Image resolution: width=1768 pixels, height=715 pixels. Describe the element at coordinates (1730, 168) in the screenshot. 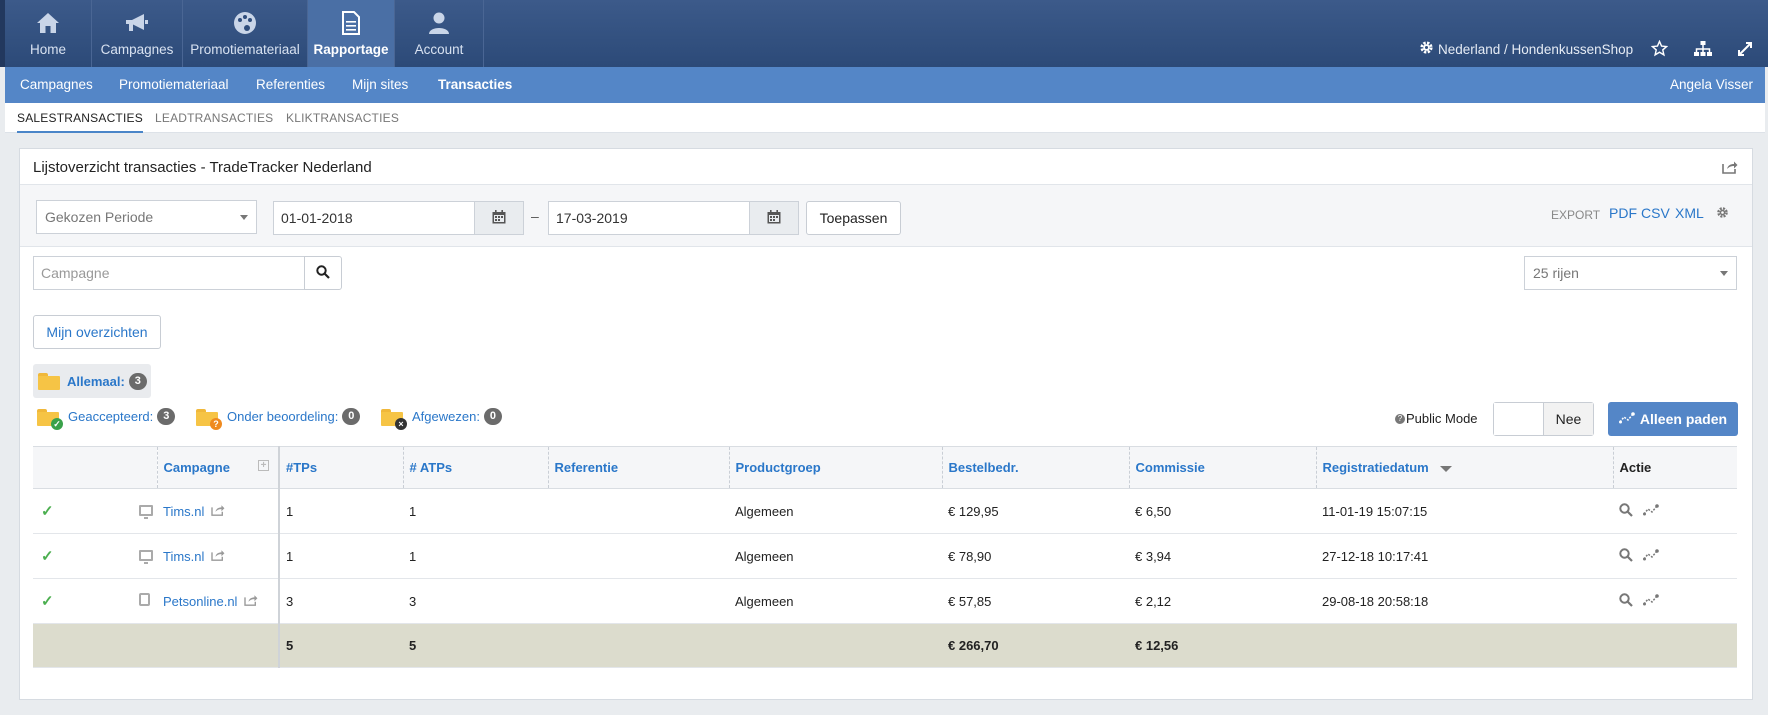

I see `share-icon` at that location.